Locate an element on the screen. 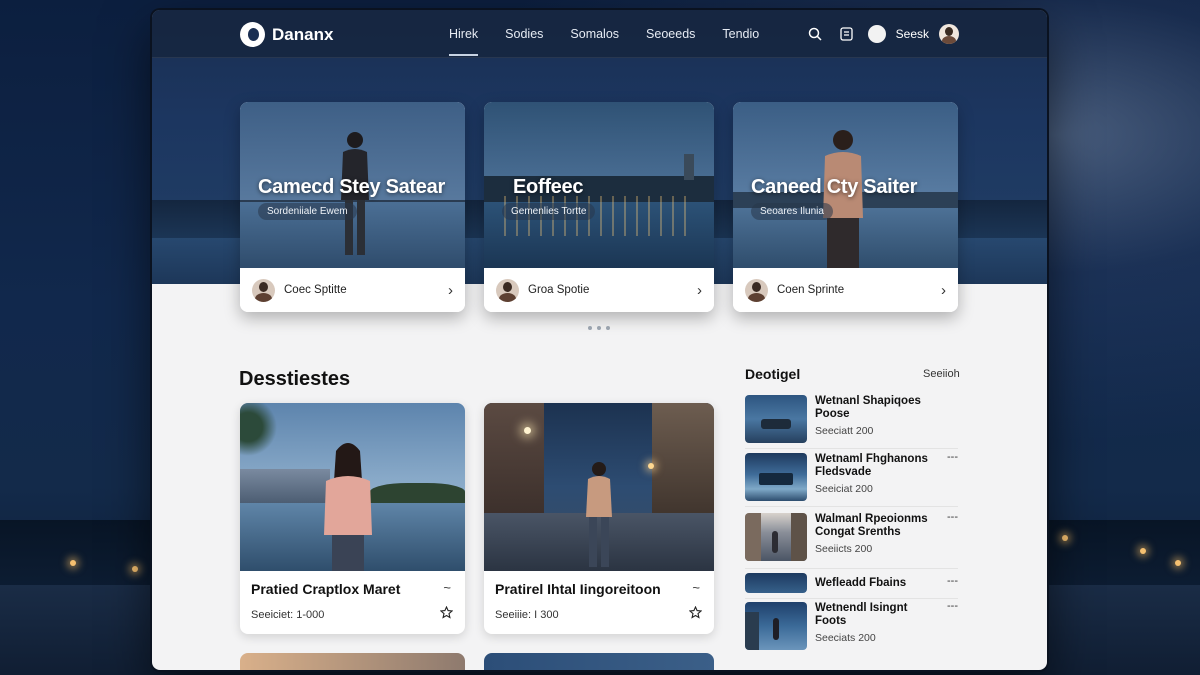  list-item-title: Walmanl Rpeoionms Congat Srenths is located at coordinates (871, 525).